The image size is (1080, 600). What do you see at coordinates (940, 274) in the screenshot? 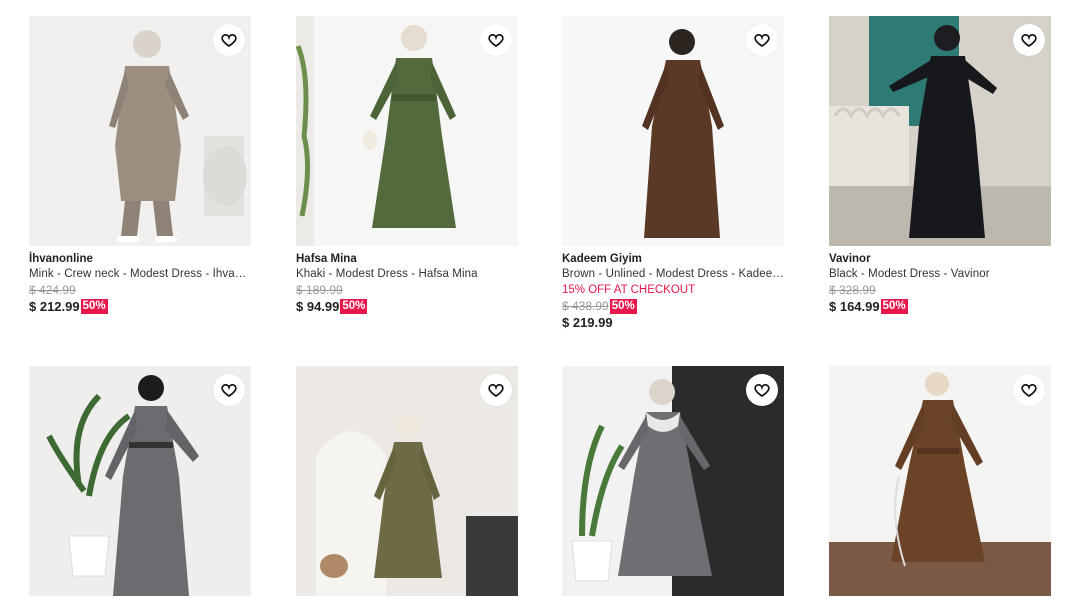
I see `product-name: Black - Modest Dress - Vavinor` at bounding box center [940, 274].